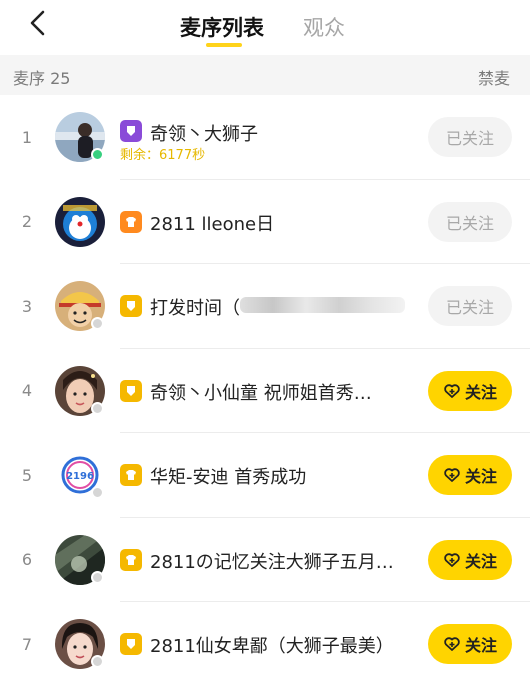  I want to click on queue-row: 5 2196 华矩-安迪 首秀成功 关注, so click(265, 475).